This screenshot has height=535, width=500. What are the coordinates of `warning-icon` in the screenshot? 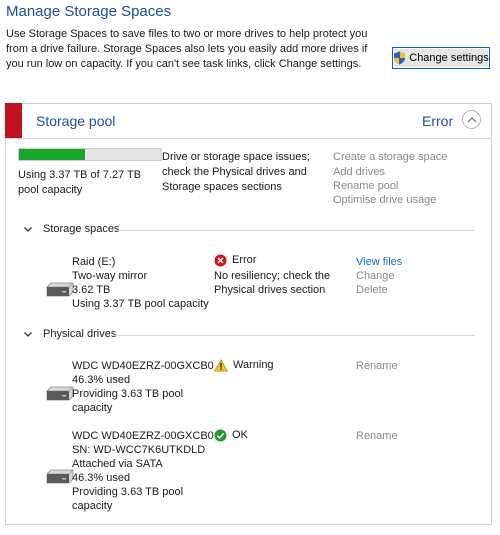 It's located at (221, 365).